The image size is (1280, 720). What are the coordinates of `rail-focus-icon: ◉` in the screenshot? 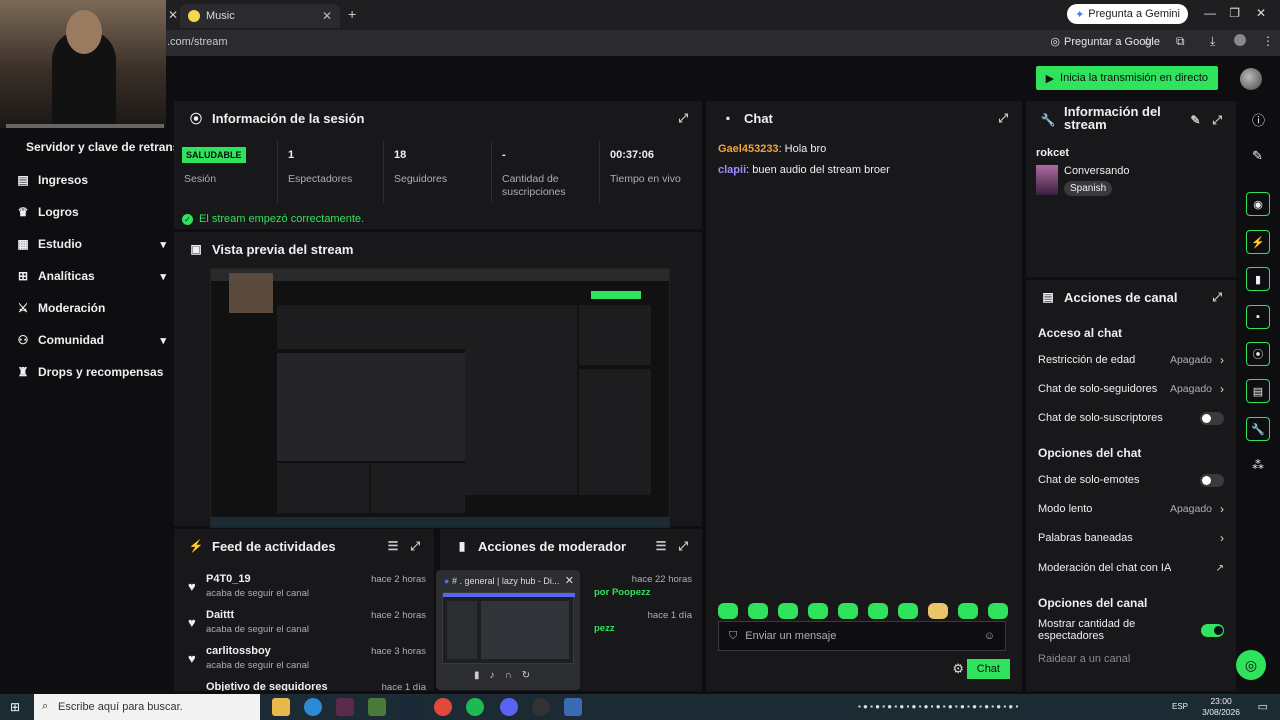 It's located at (1258, 204).